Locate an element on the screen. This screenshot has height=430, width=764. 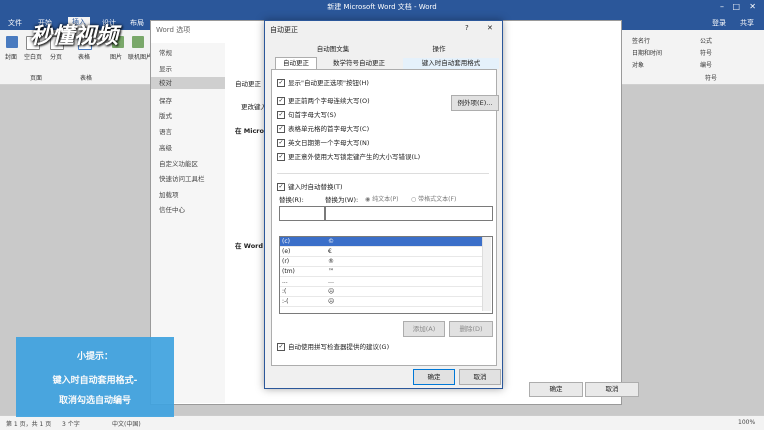
cover-page-icon is located at coordinates (12, 42).